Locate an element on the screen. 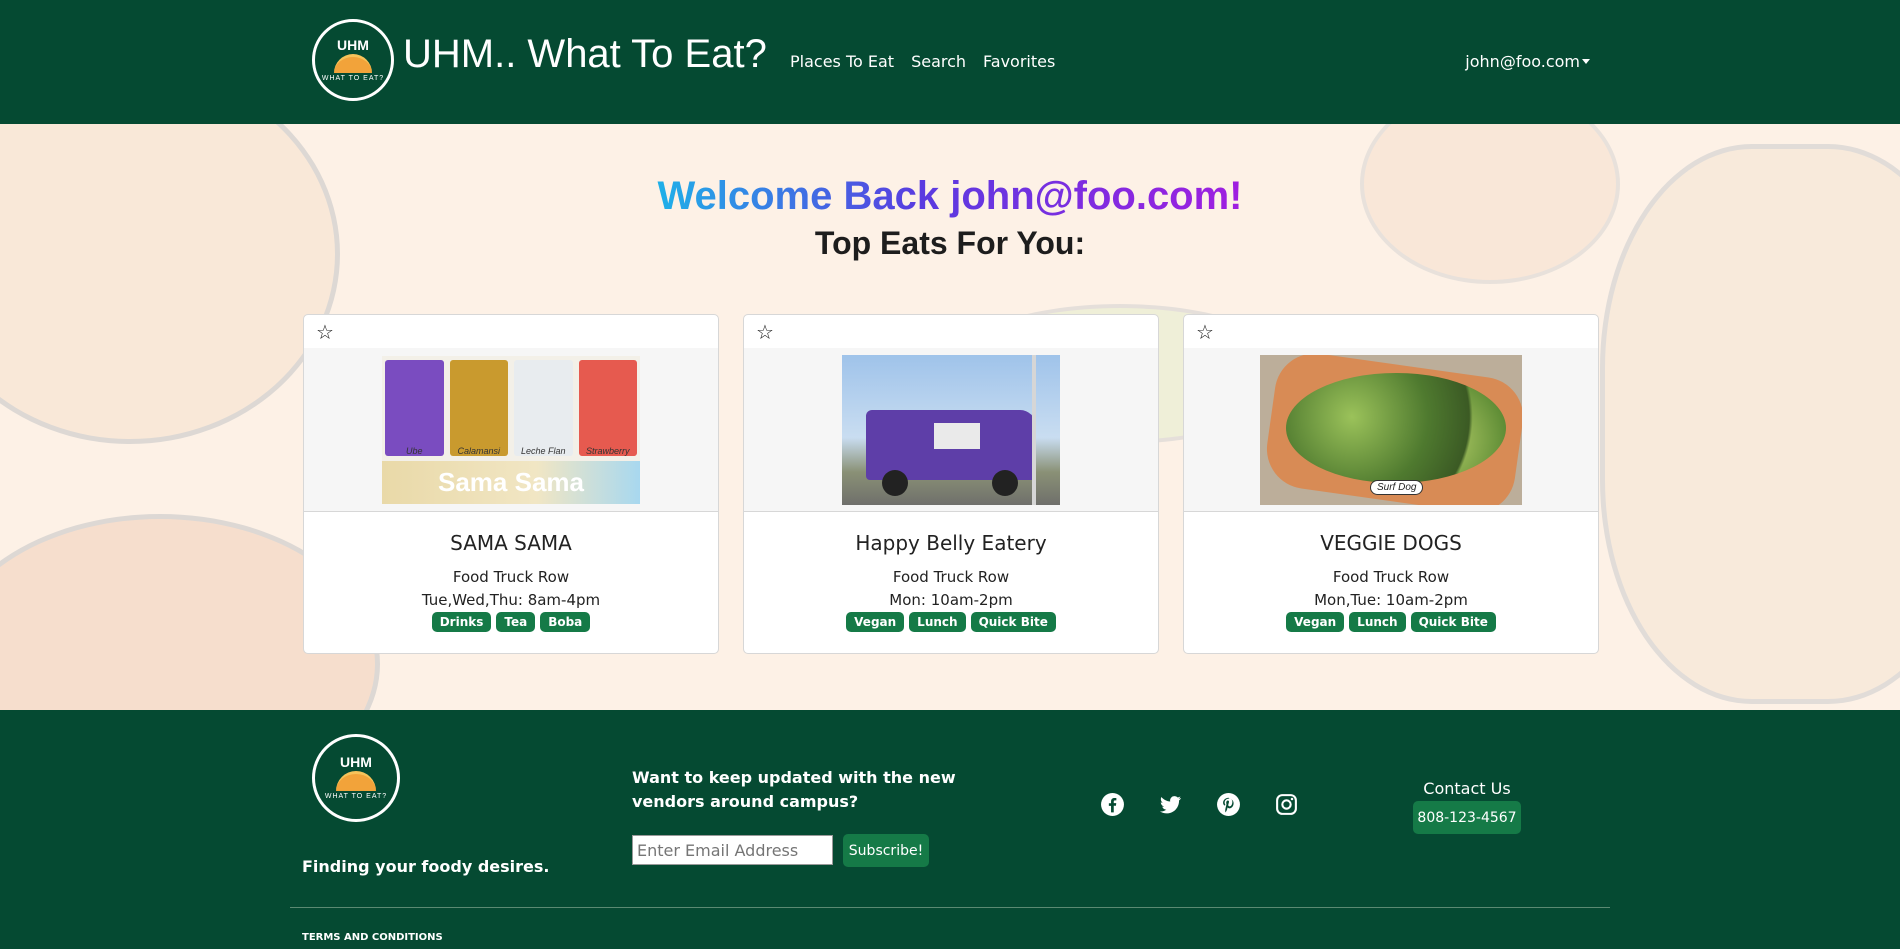 The height and width of the screenshot is (949, 1900). tag-badge: Boba is located at coordinates (565, 622).